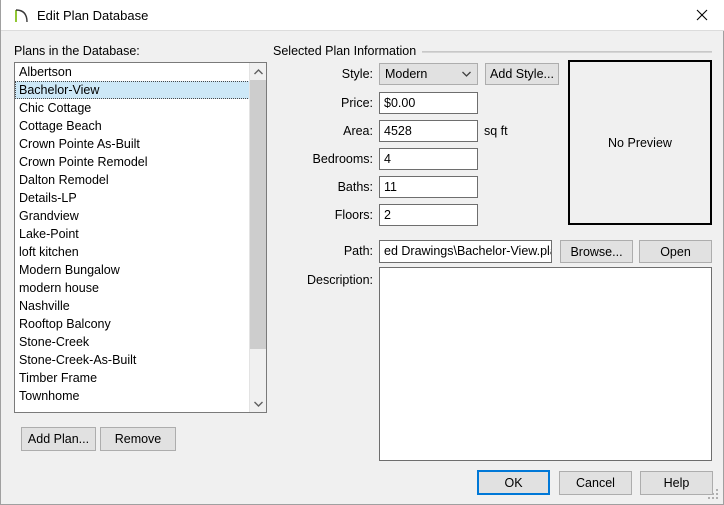  What do you see at coordinates (353, 215) in the screenshot?
I see `floors-label: Floors:` at bounding box center [353, 215].